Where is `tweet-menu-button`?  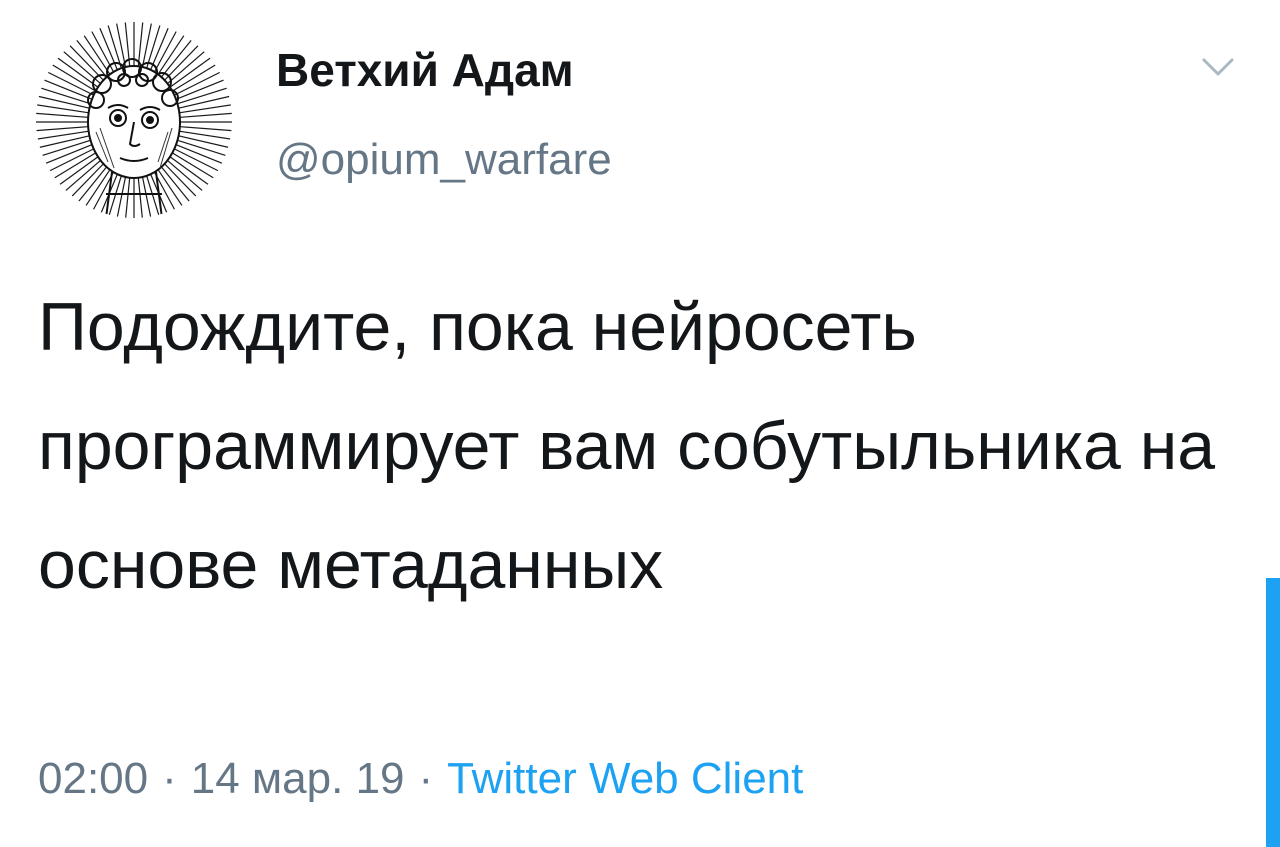 tweet-menu-button is located at coordinates (1218, 67).